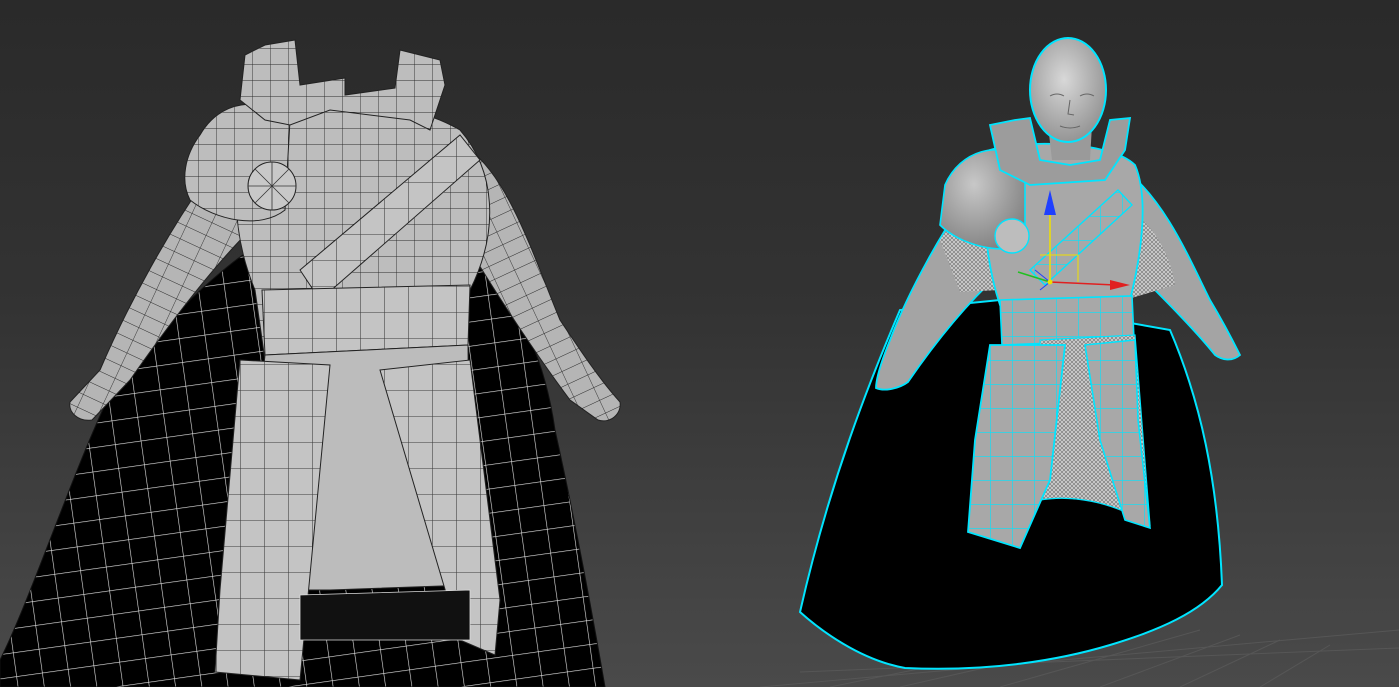  Describe the element at coordinates (1050, 282) in the screenshot. I see `gizmo-pivot` at that location.